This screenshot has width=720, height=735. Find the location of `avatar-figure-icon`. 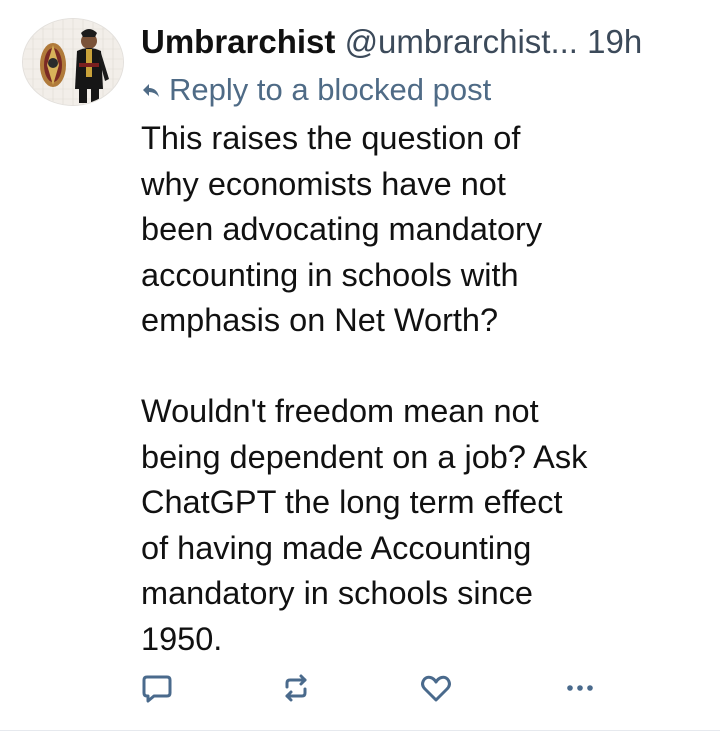

avatar-figure-icon is located at coordinates (73, 62).